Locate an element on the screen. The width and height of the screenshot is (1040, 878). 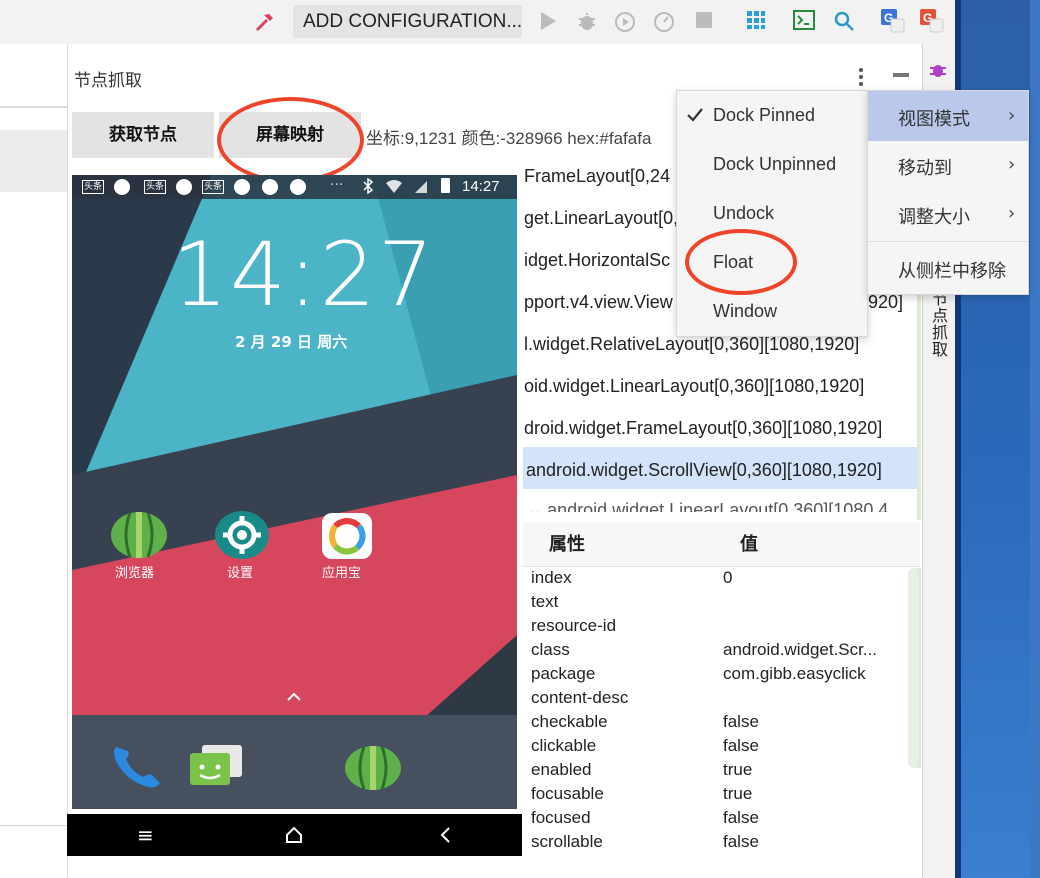
phone-navigation-bar: ≡ is located at coordinates (294, 835).